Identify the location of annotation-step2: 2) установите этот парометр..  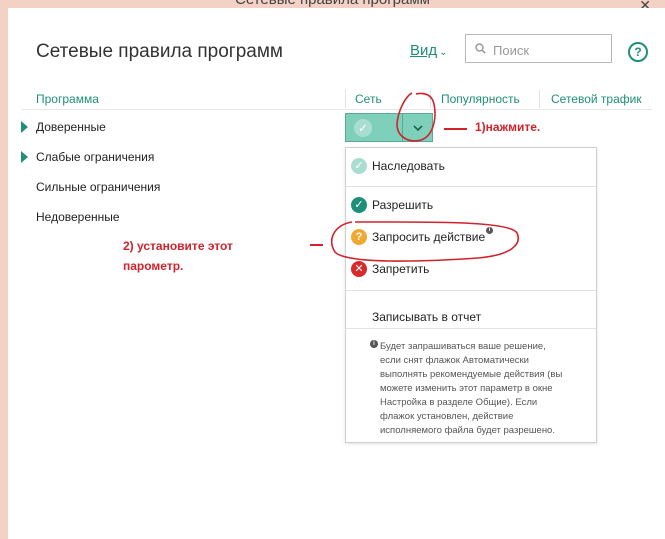
(178, 256).